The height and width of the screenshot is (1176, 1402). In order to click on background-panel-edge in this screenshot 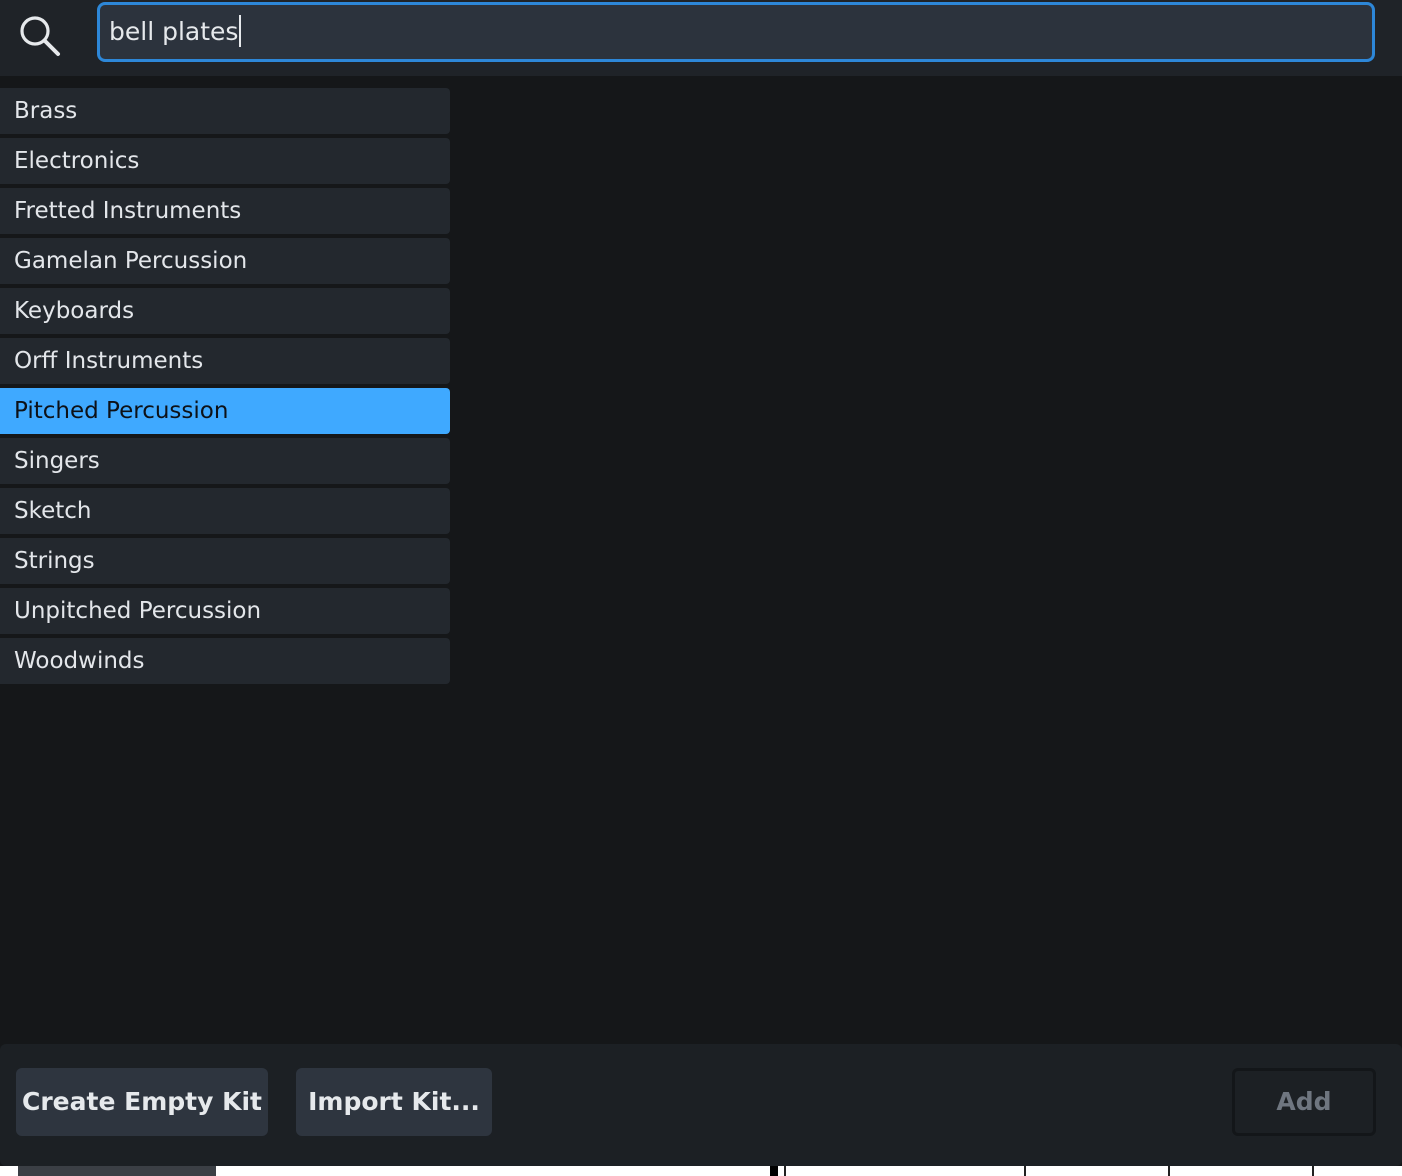, I will do `click(117, 1171)`.